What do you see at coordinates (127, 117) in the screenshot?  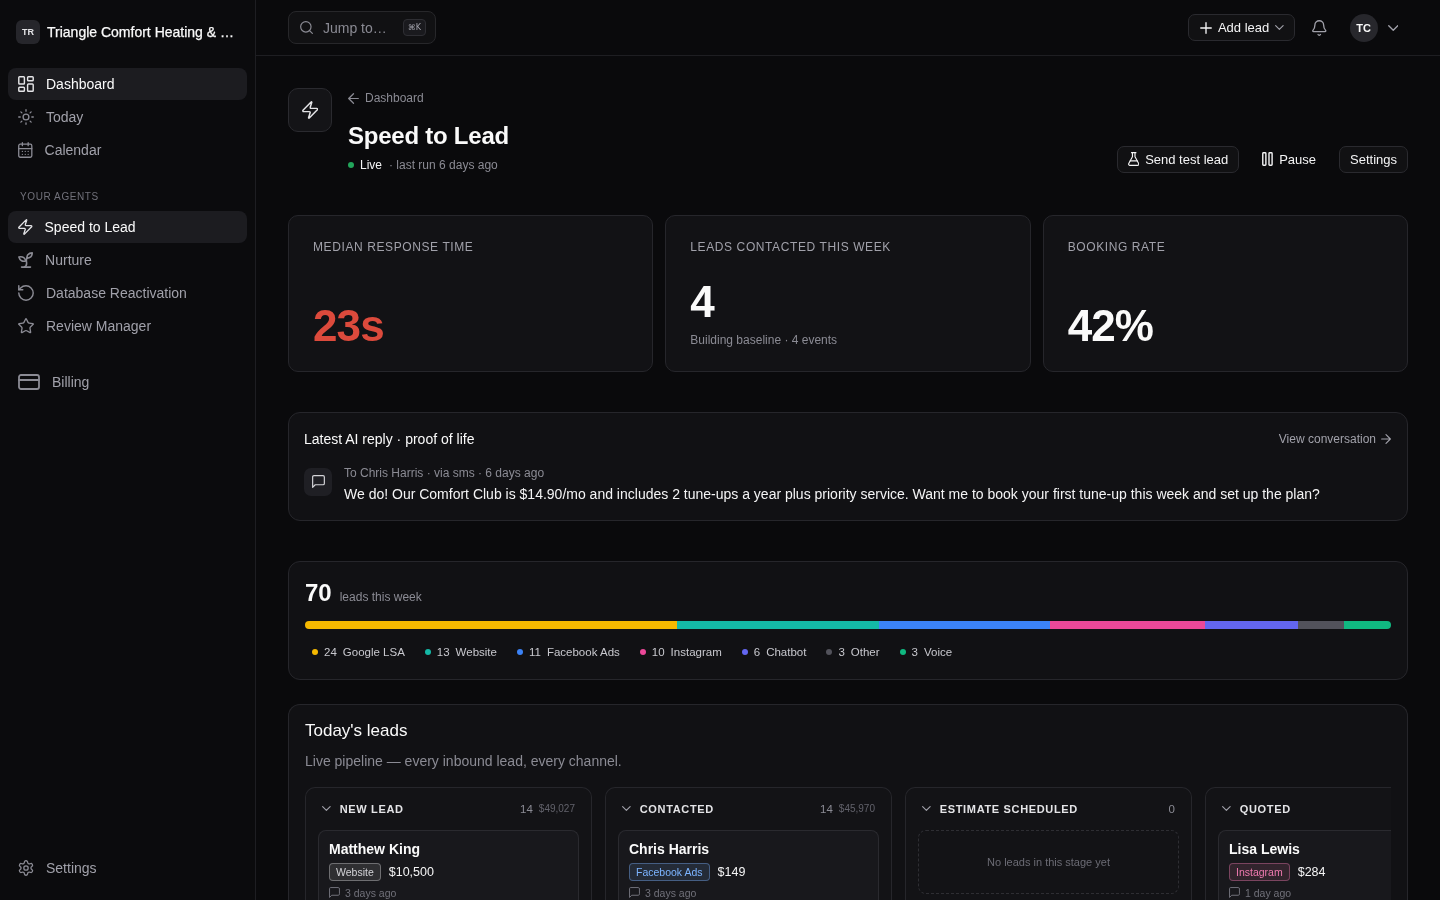 I see `nav-item: Today` at bounding box center [127, 117].